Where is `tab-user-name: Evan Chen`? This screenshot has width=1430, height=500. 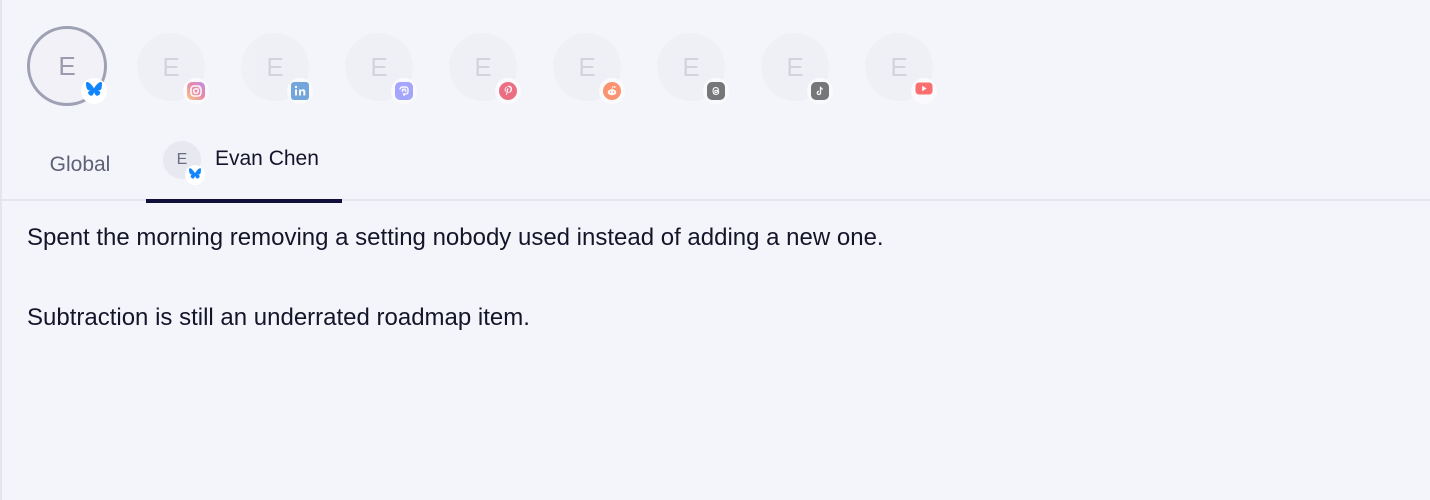 tab-user-name: Evan Chen is located at coordinates (267, 158).